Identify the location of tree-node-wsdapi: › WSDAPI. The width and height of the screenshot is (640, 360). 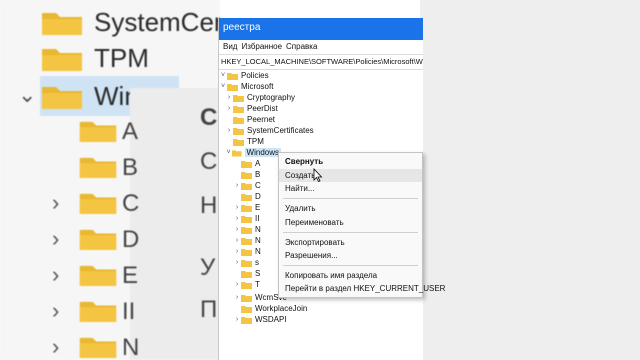
(260, 319).